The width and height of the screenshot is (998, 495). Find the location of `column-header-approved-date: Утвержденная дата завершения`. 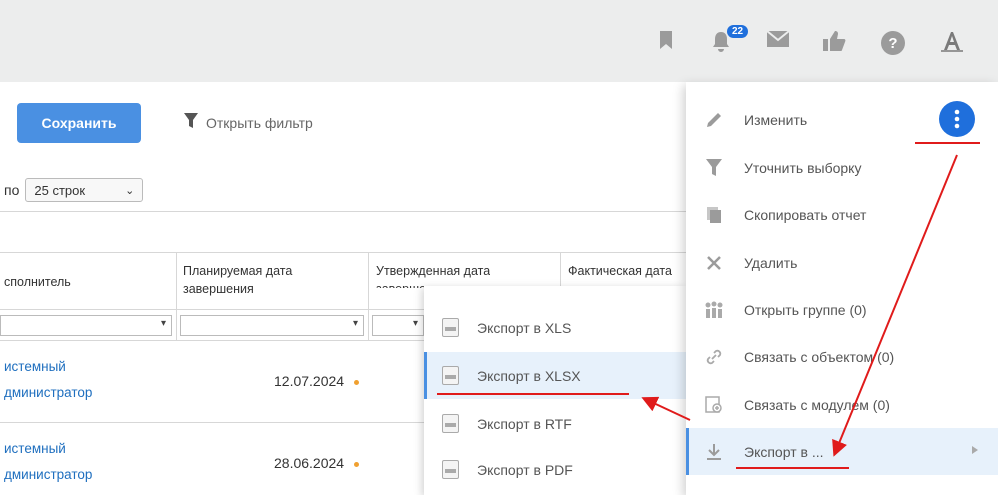

column-header-approved-date: Утвержденная дата завершения is located at coordinates (433, 275).